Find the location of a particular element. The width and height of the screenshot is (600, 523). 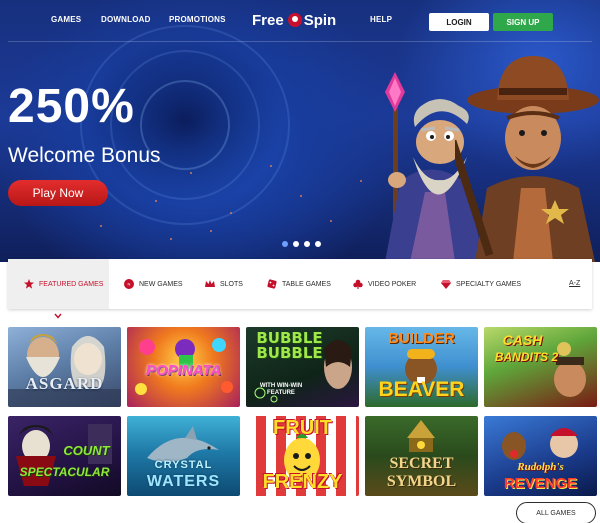

tab-featured-games: FEATURED GAMES is located at coordinates (58, 284).